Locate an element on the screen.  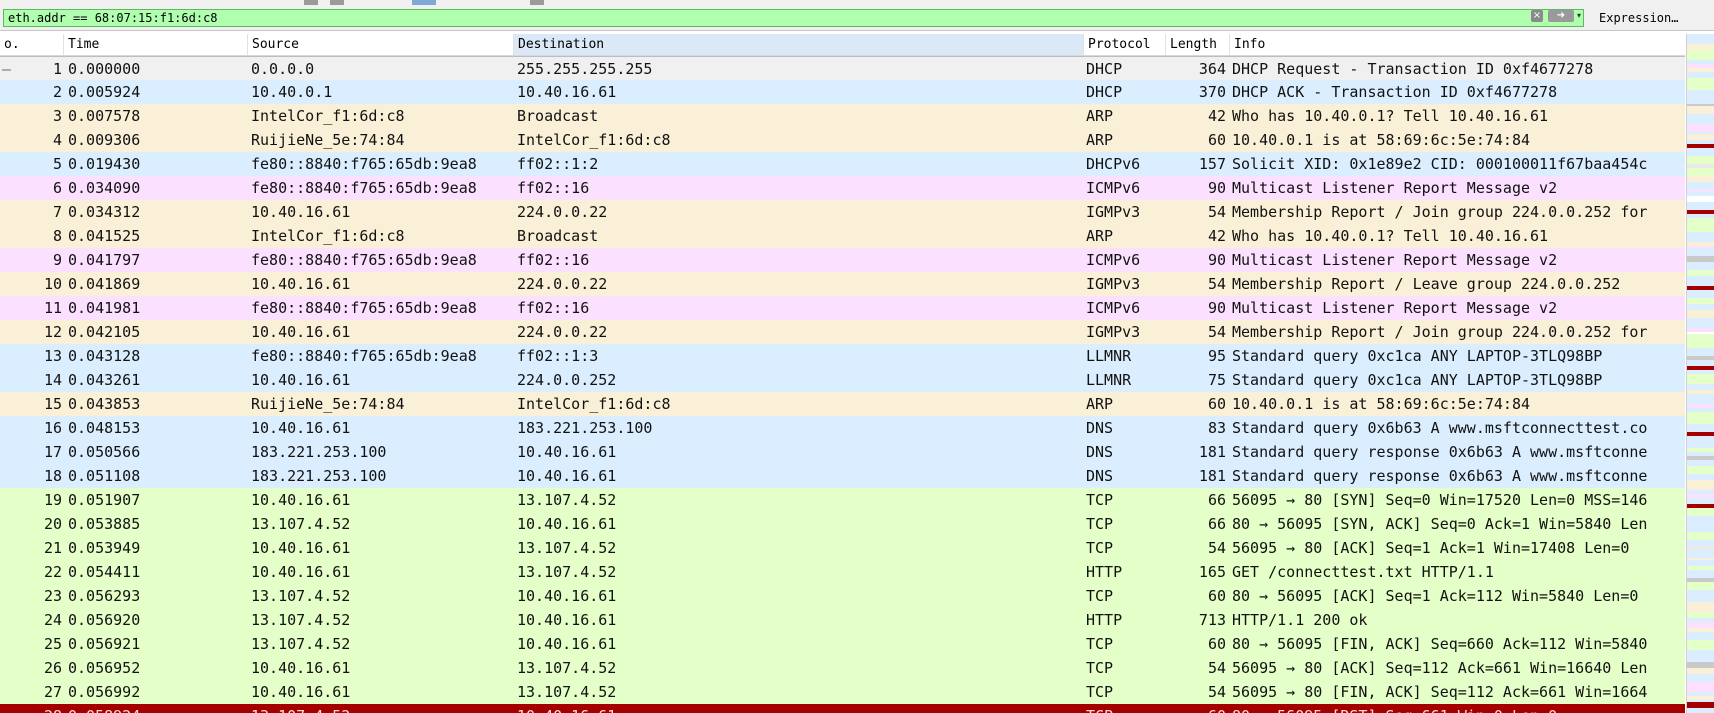
packet-cell-proto: DHCPv6 is located at coordinates (1113, 164).